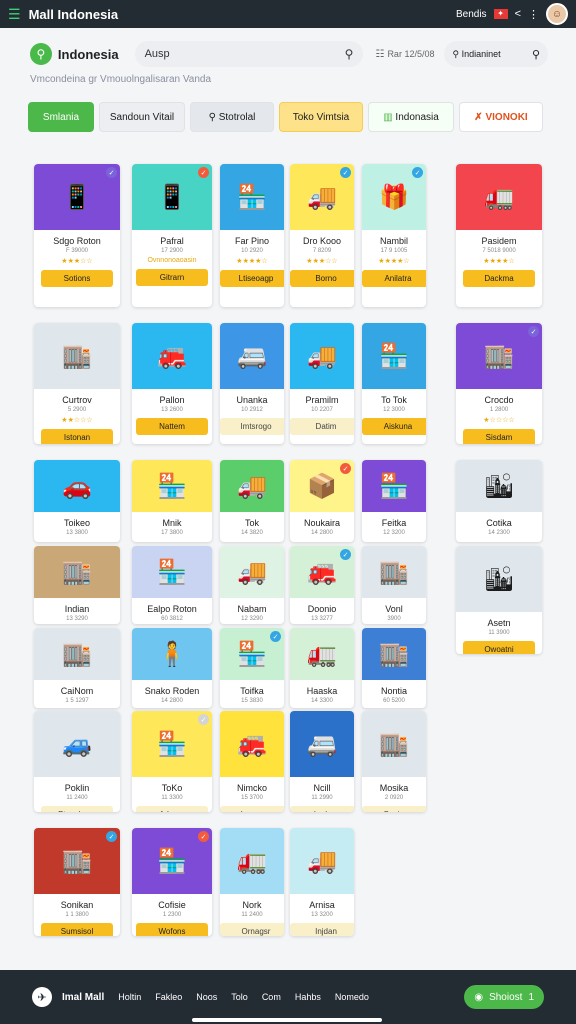  I want to click on chip-vionoki: ✗ VIONOKI, so click(501, 117).